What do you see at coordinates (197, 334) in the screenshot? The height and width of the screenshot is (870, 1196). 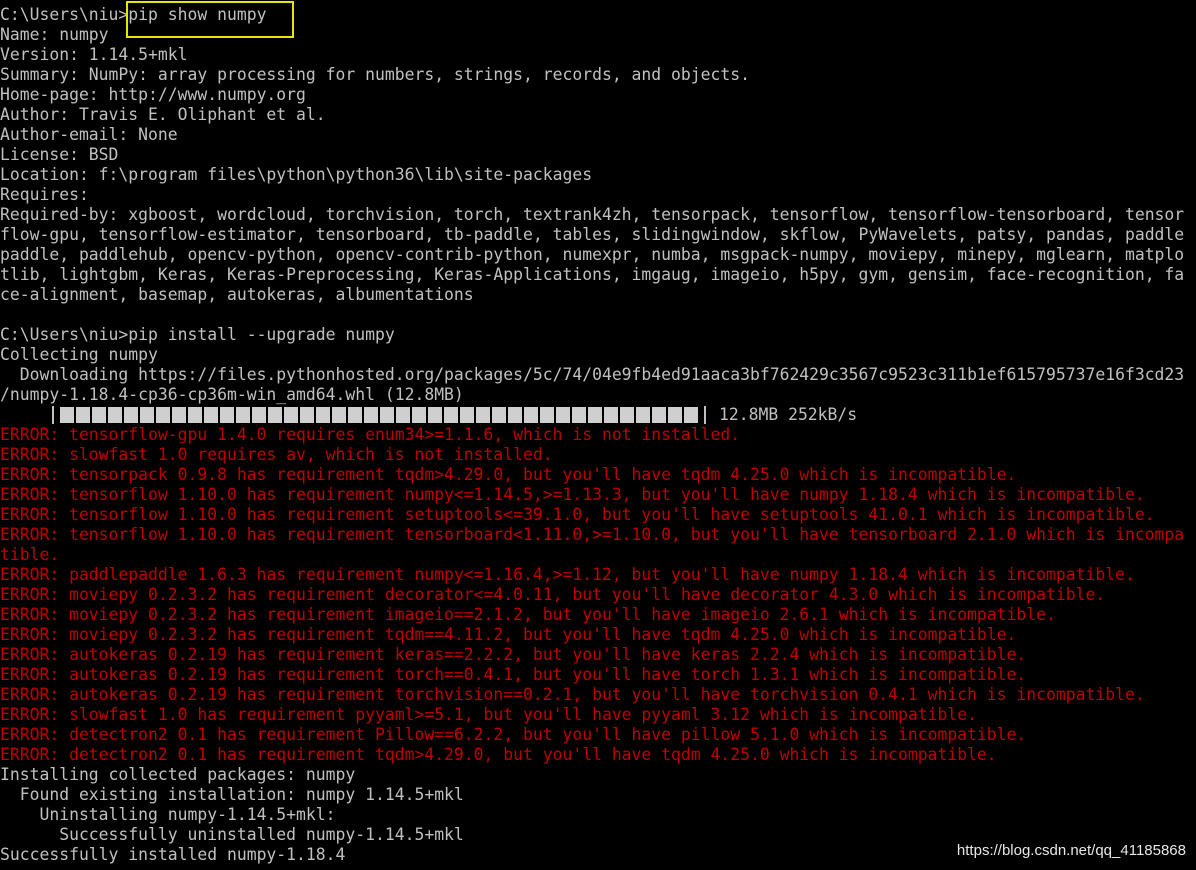 I see `terminal-line: C:\Users\niu>pip install --upgrade numpy` at bounding box center [197, 334].